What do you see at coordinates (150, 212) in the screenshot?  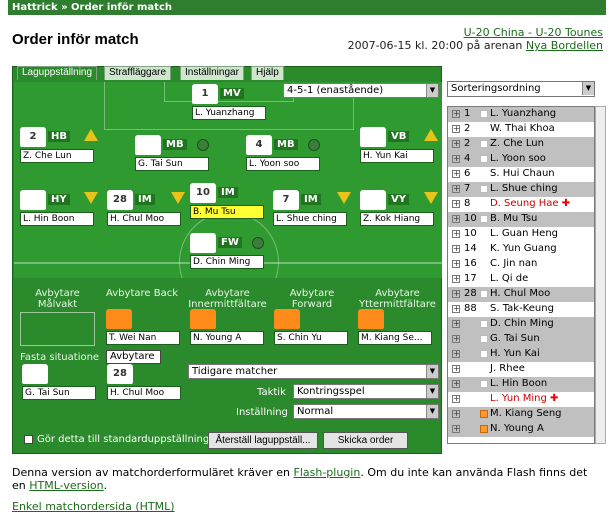 I see `player-slot-inner-mid-1: 28 IM H. Chul Moo` at bounding box center [150, 212].